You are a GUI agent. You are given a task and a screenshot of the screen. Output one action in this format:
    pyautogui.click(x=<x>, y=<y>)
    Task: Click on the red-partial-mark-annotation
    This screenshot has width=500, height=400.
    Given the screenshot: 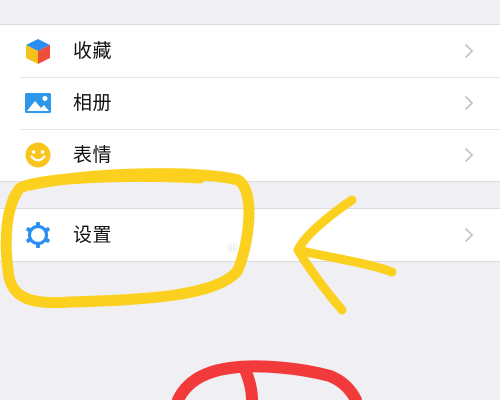 What is the action you would take?
    pyautogui.click(x=267, y=380)
    